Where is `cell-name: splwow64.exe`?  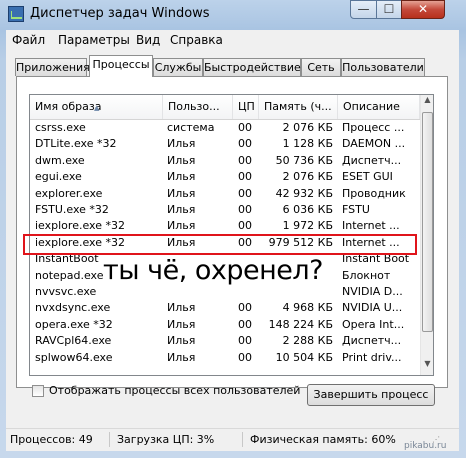
cell-name: splwow64.exe is located at coordinates (74, 357).